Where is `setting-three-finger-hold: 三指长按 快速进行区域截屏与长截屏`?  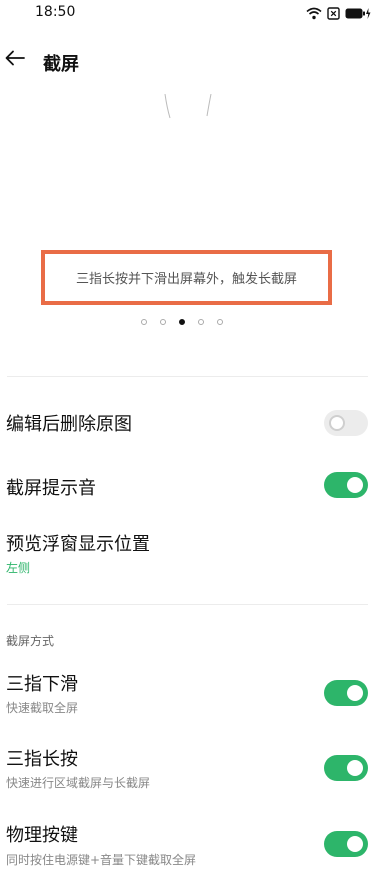
setting-three-finger-hold: 三指长按 快速进行区域截屏与长截屏 is located at coordinates (192, 766).